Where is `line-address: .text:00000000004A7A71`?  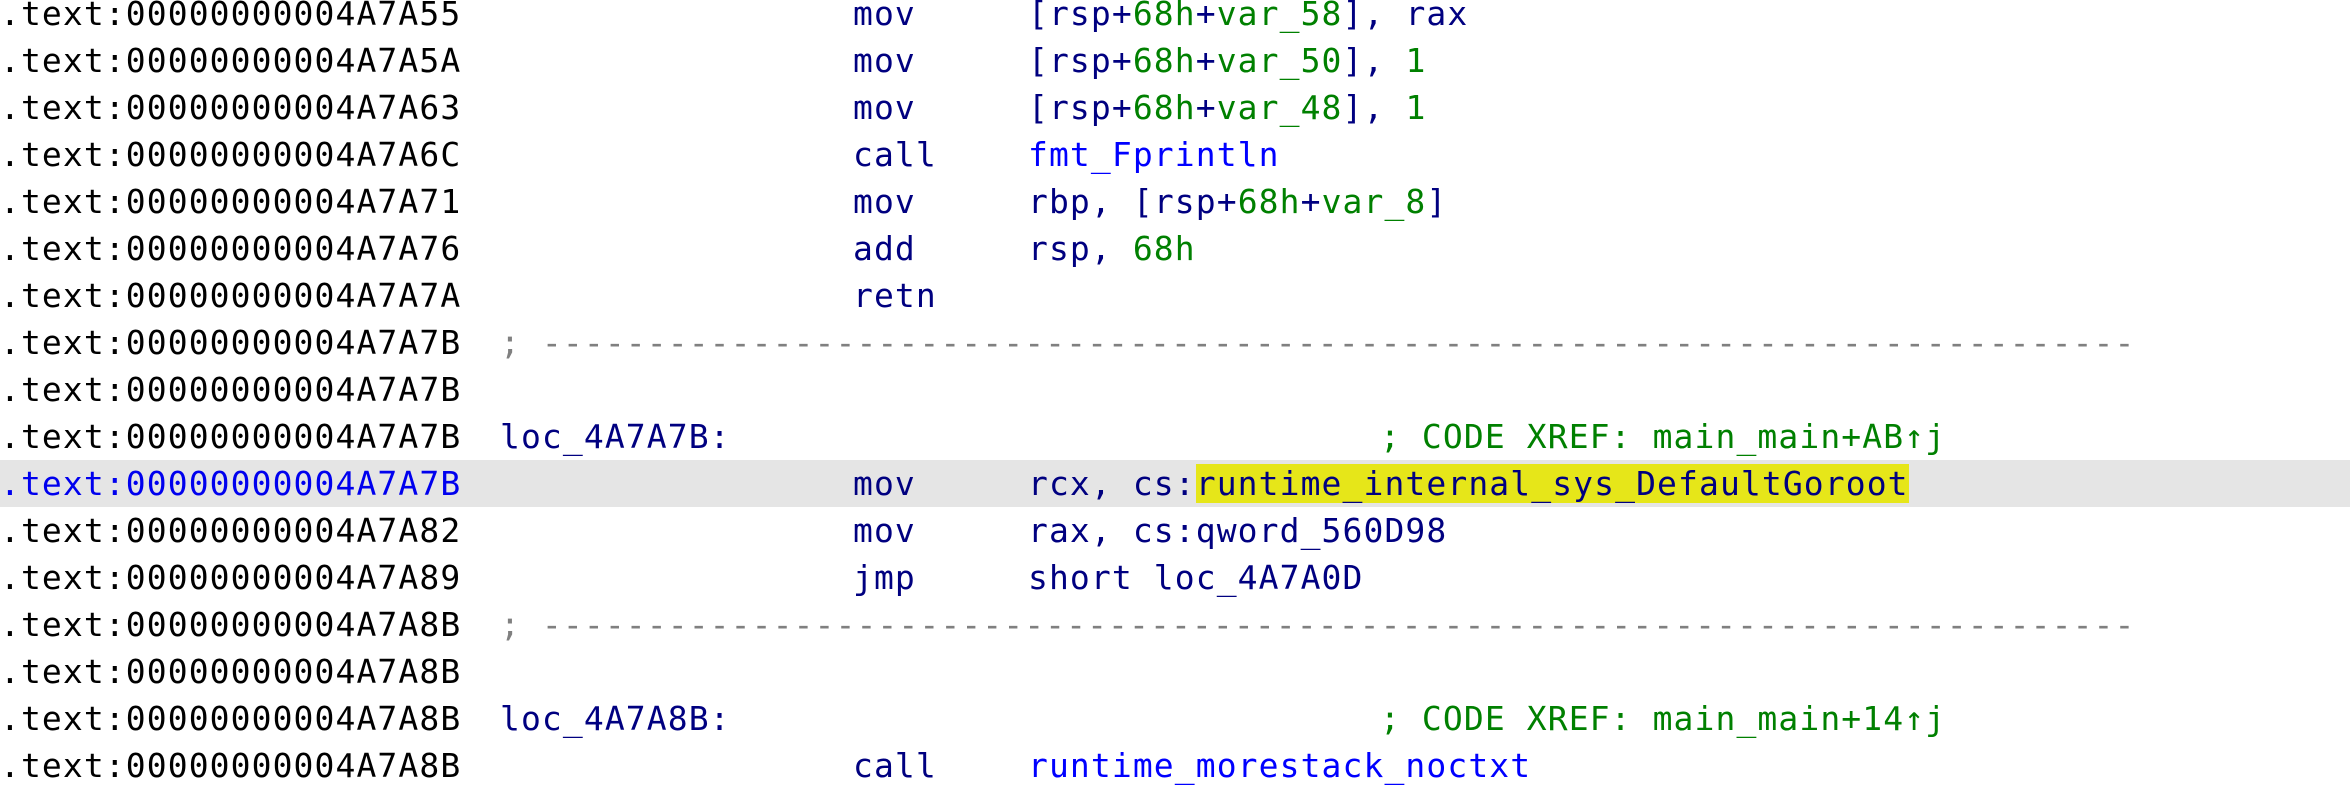
line-address: .text:00000000004A7A71 is located at coordinates (231, 201).